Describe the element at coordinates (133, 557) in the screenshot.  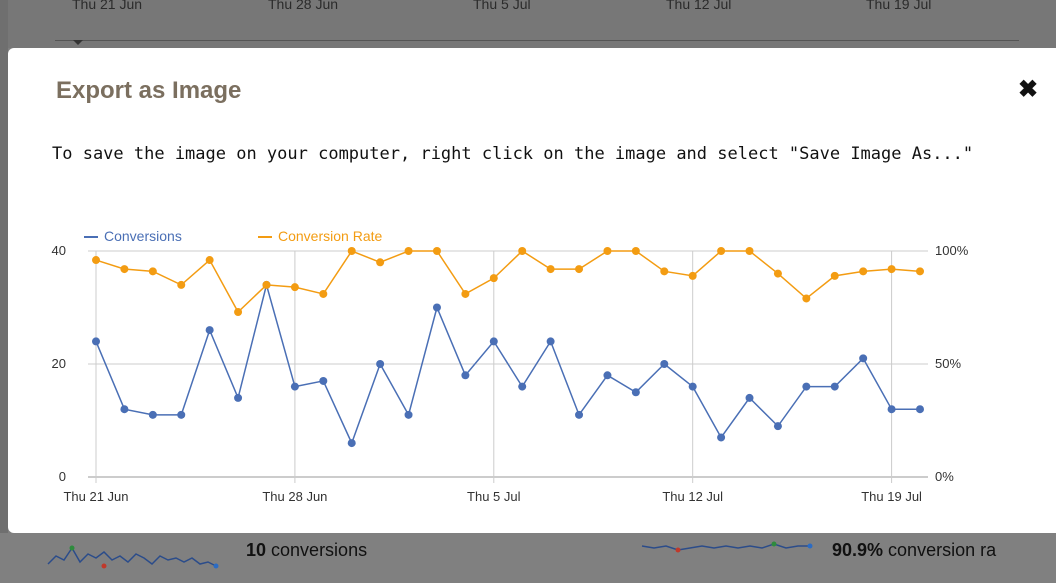
I see `conversions-sparkline` at that location.